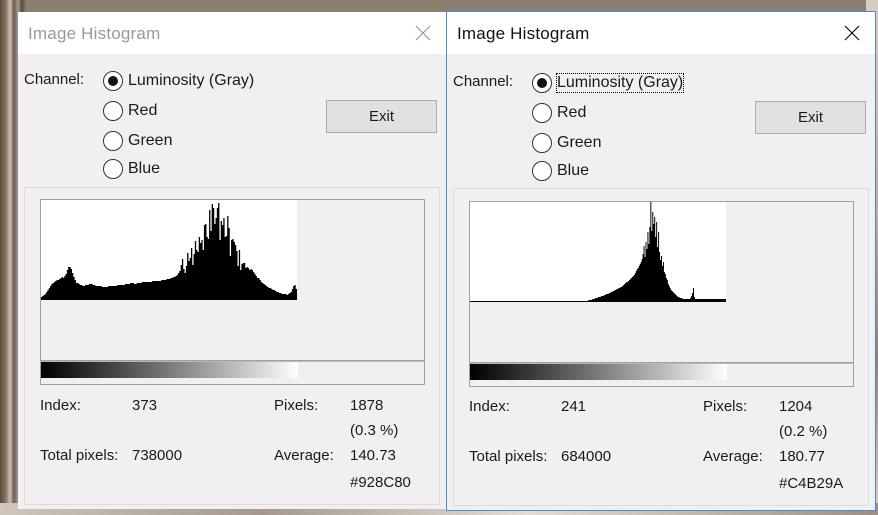 This screenshot has width=878, height=515. What do you see at coordinates (574, 406) in the screenshot?
I see `index-value: 241` at bounding box center [574, 406].